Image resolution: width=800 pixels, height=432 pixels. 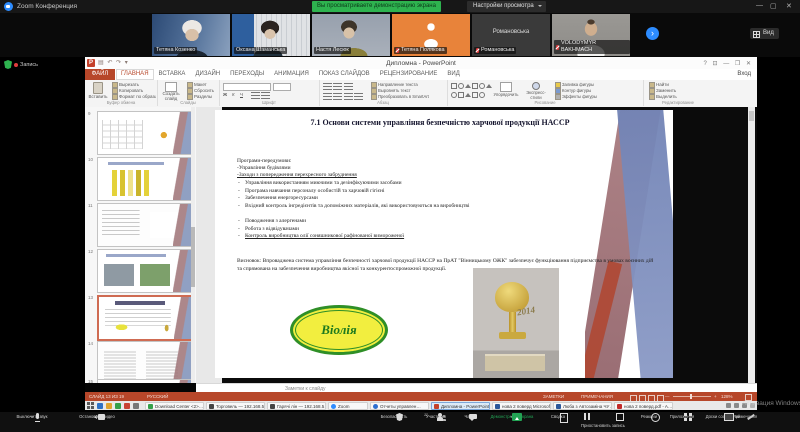 I want to click on zoom-percentage: 128%, so click(x=727, y=396).